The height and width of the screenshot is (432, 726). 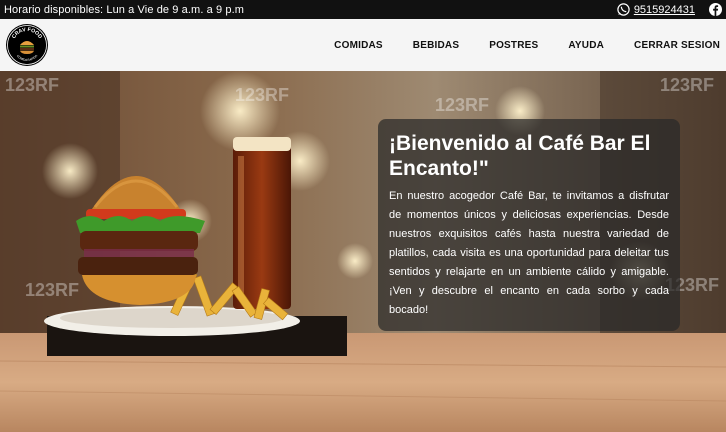 I want to click on phone-contact: 9515924431, so click(x=656, y=9).